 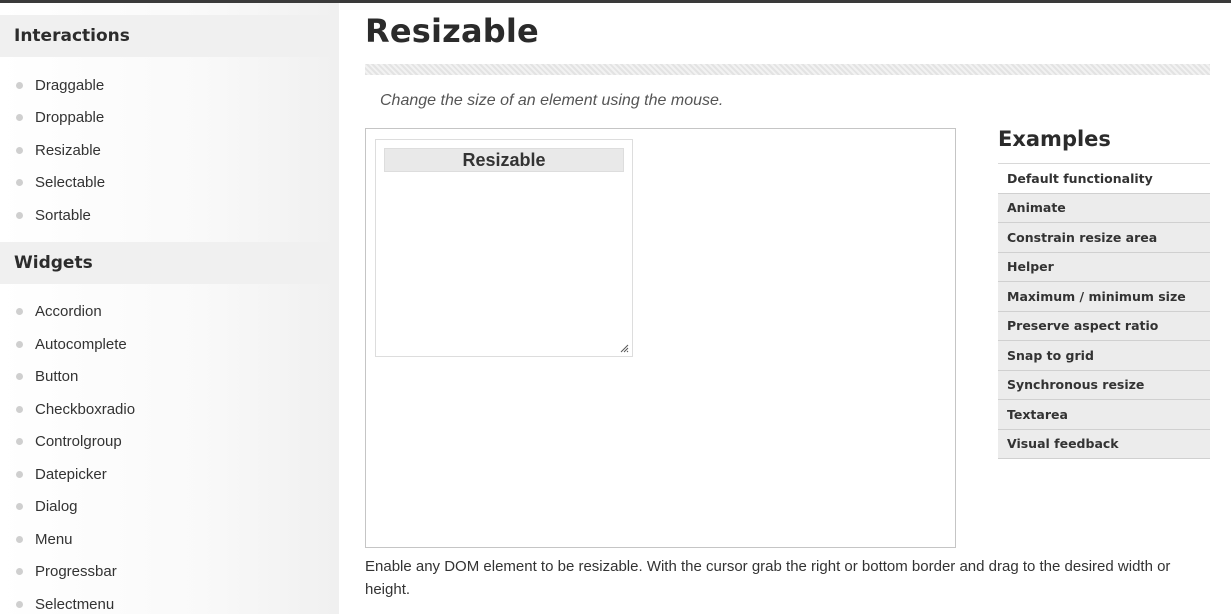 What do you see at coordinates (169, 377) in the screenshot?
I see `sidebar-item-button: Button` at bounding box center [169, 377].